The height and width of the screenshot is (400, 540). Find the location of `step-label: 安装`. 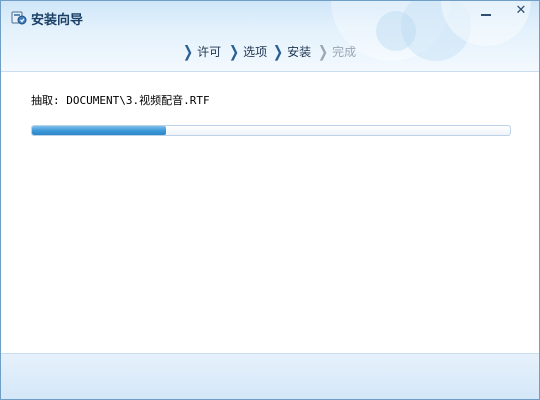

step-label: 安装 is located at coordinates (299, 52).